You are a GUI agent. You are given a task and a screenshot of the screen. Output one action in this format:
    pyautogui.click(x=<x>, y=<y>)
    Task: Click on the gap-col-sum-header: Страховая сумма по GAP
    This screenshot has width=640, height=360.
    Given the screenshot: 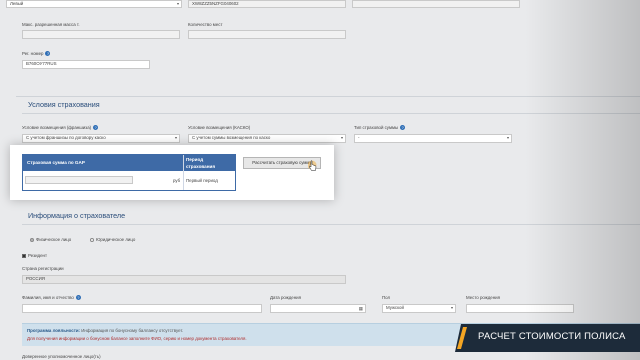 What is the action you would take?
    pyautogui.click(x=56, y=162)
    